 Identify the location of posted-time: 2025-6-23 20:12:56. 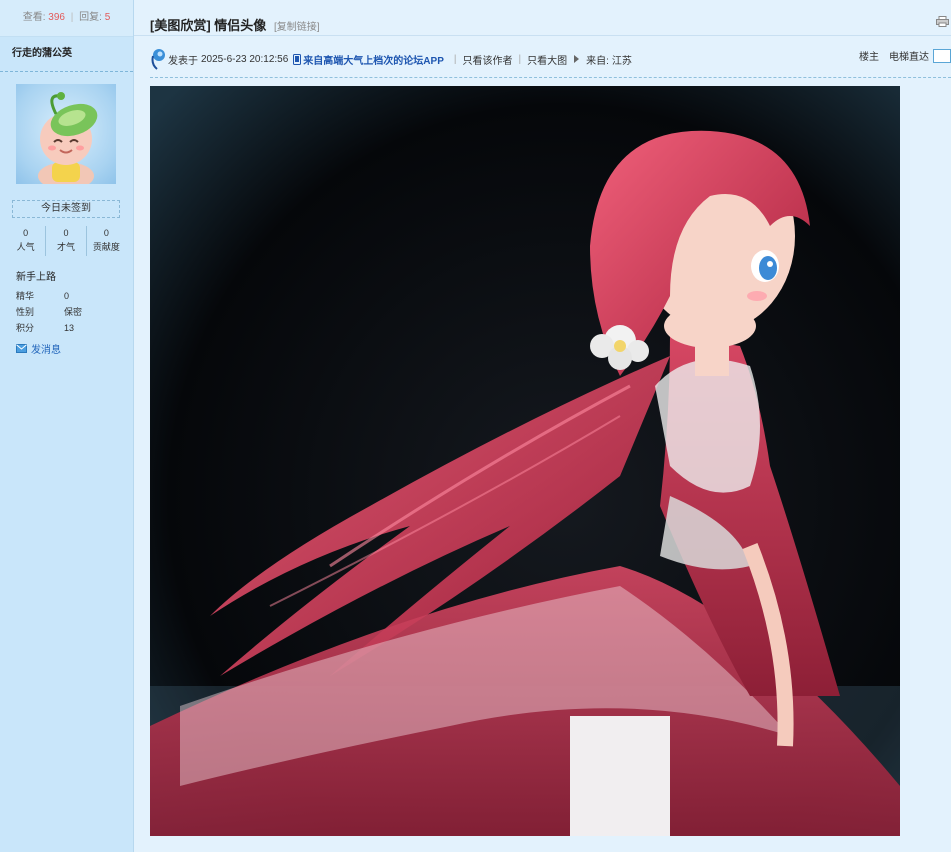
(245, 59).